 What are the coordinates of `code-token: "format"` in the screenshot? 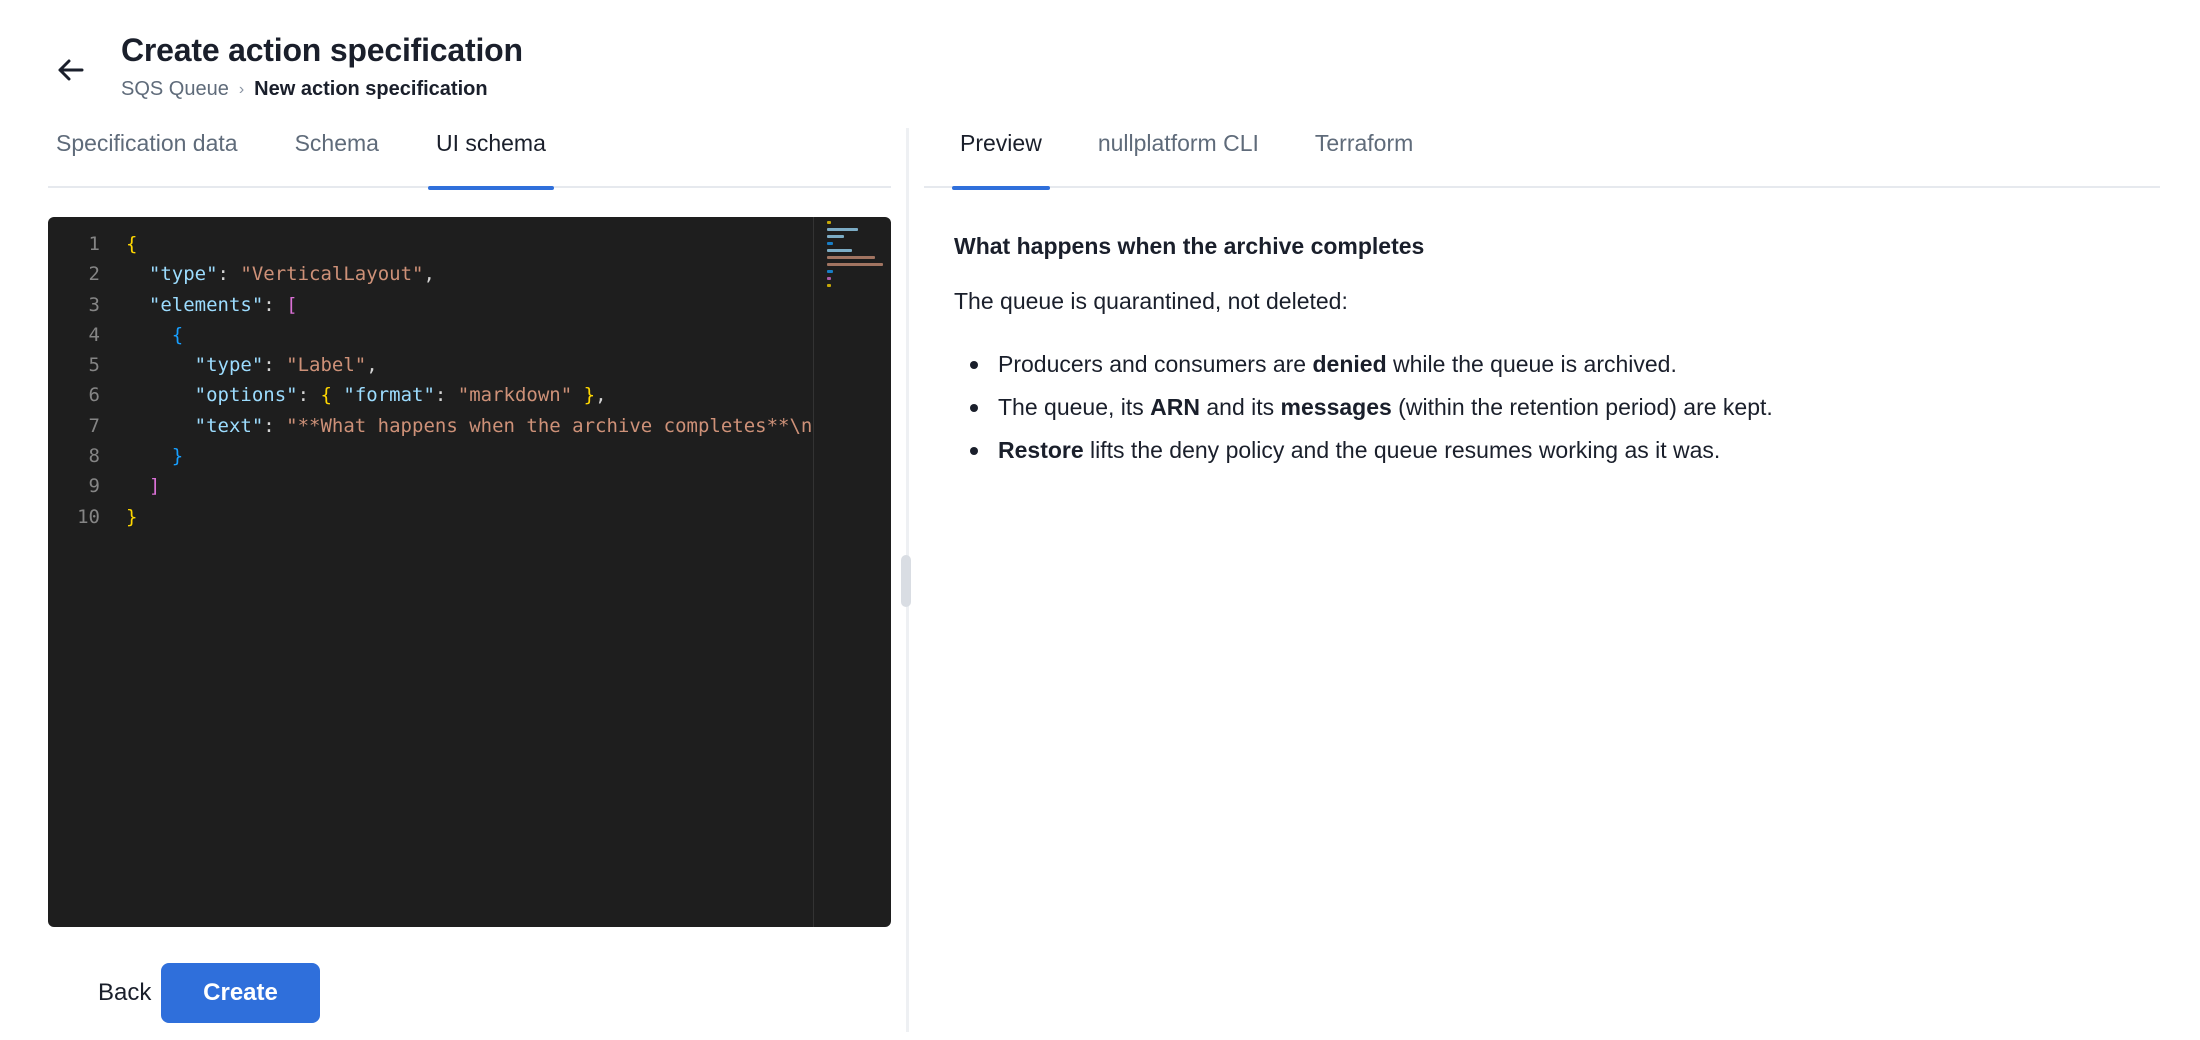 It's located at (389, 395).